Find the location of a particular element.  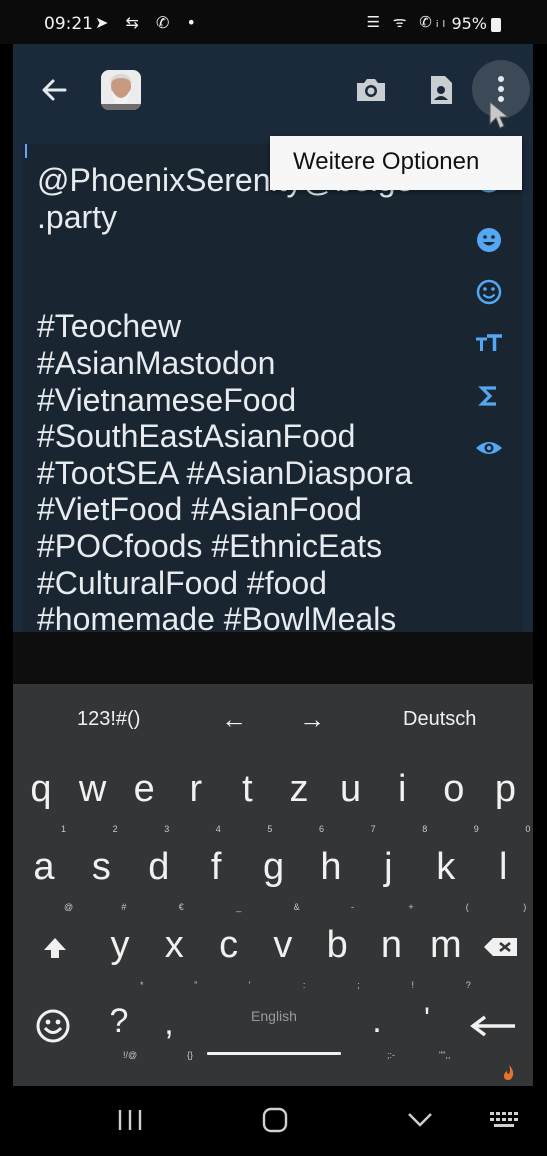

back-button is located at coordinates (55, 90).